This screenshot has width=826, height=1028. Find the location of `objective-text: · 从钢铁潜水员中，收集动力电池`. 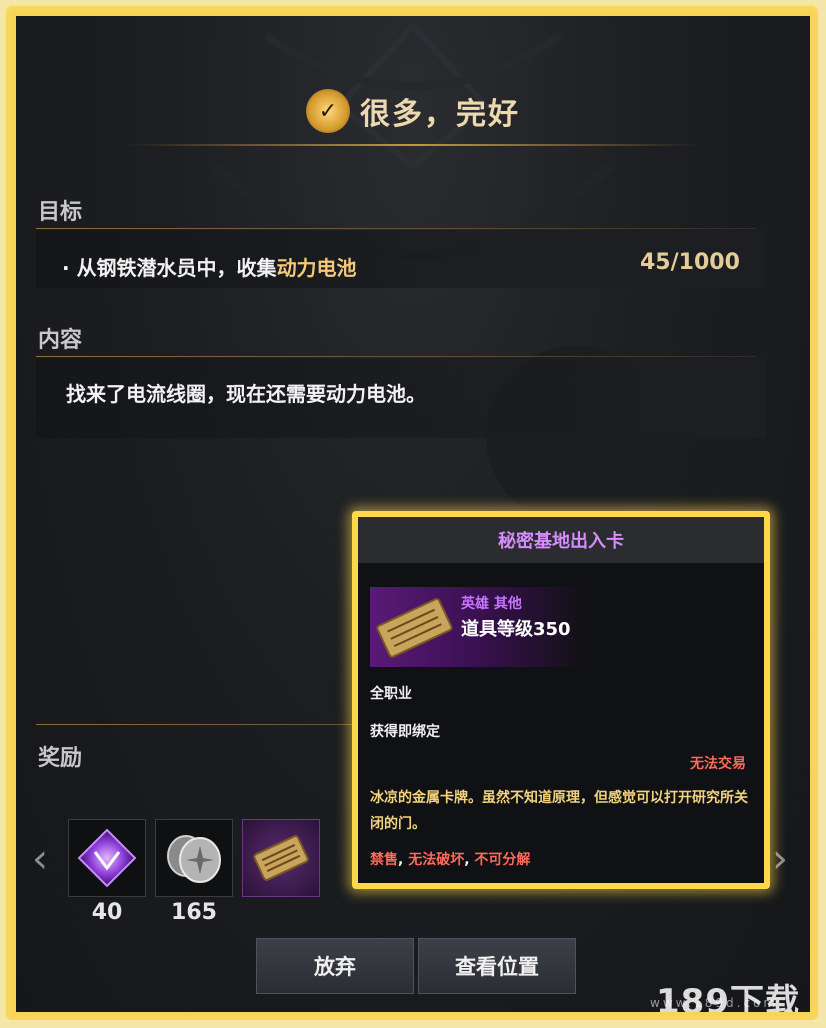

objective-text: · 从钢铁潜水员中，收集动力电池 is located at coordinates (209, 266).